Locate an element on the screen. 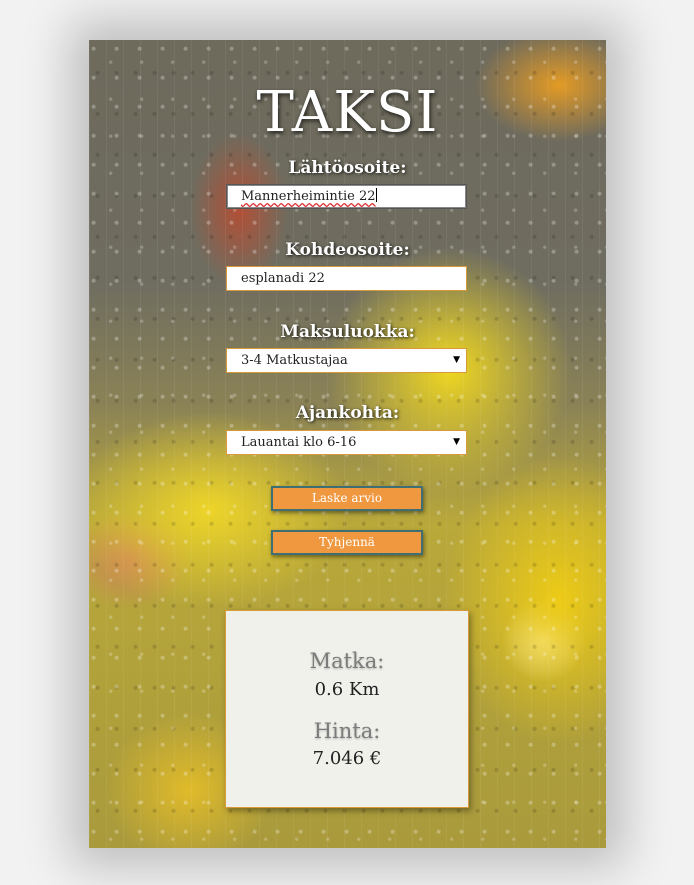 The image size is (694, 885). text-caret is located at coordinates (376, 195).